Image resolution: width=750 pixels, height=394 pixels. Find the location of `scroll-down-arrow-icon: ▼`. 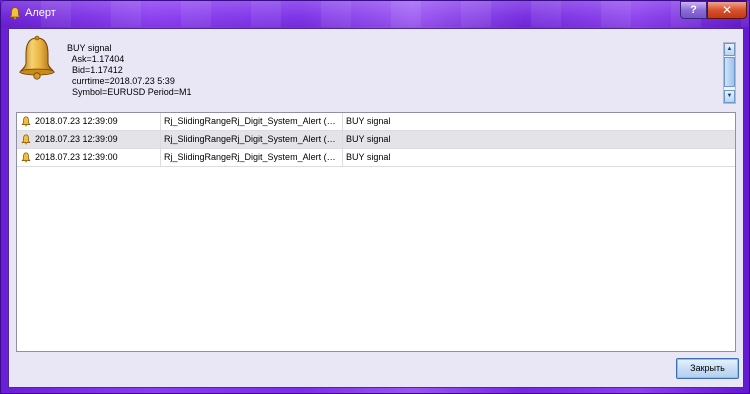

scroll-down-arrow-icon: ▼ is located at coordinates (729, 96).